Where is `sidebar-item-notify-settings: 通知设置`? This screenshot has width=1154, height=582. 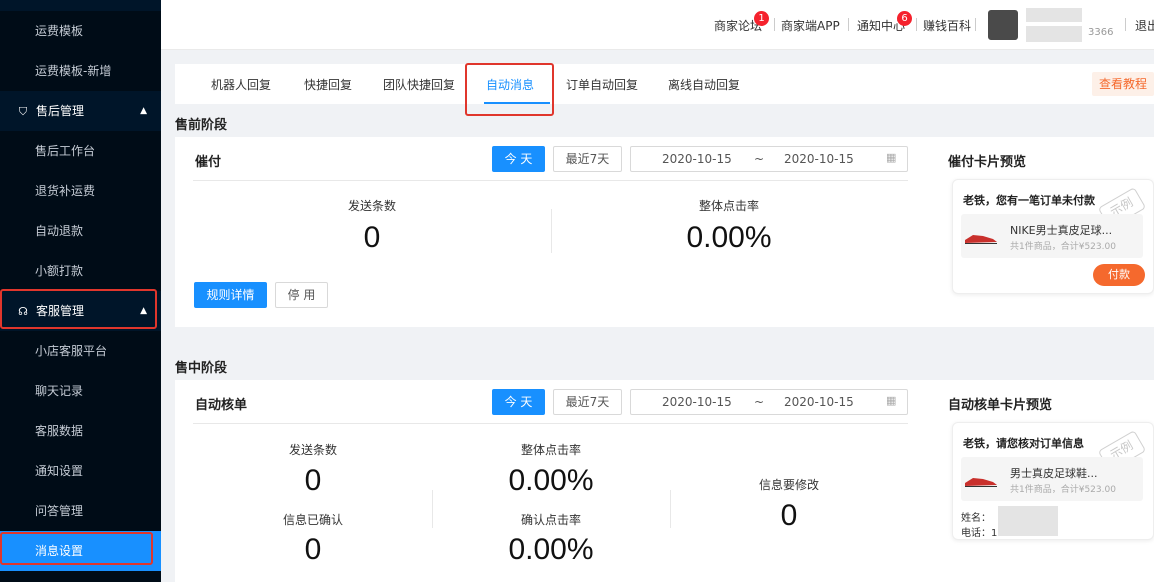
sidebar-item-notify-settings: 通知设置 is located at coordinates (80, 471).